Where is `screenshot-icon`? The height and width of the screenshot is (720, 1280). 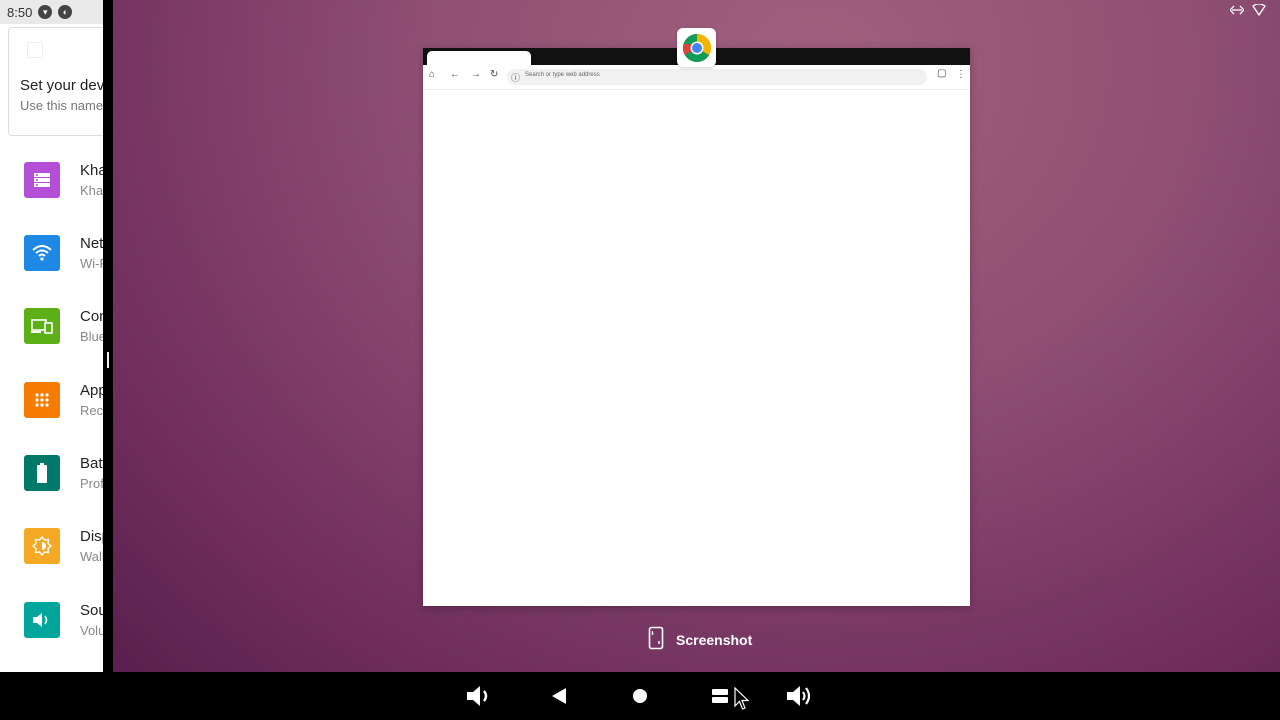
screenshot-icon is located at coordinates (656, 640).